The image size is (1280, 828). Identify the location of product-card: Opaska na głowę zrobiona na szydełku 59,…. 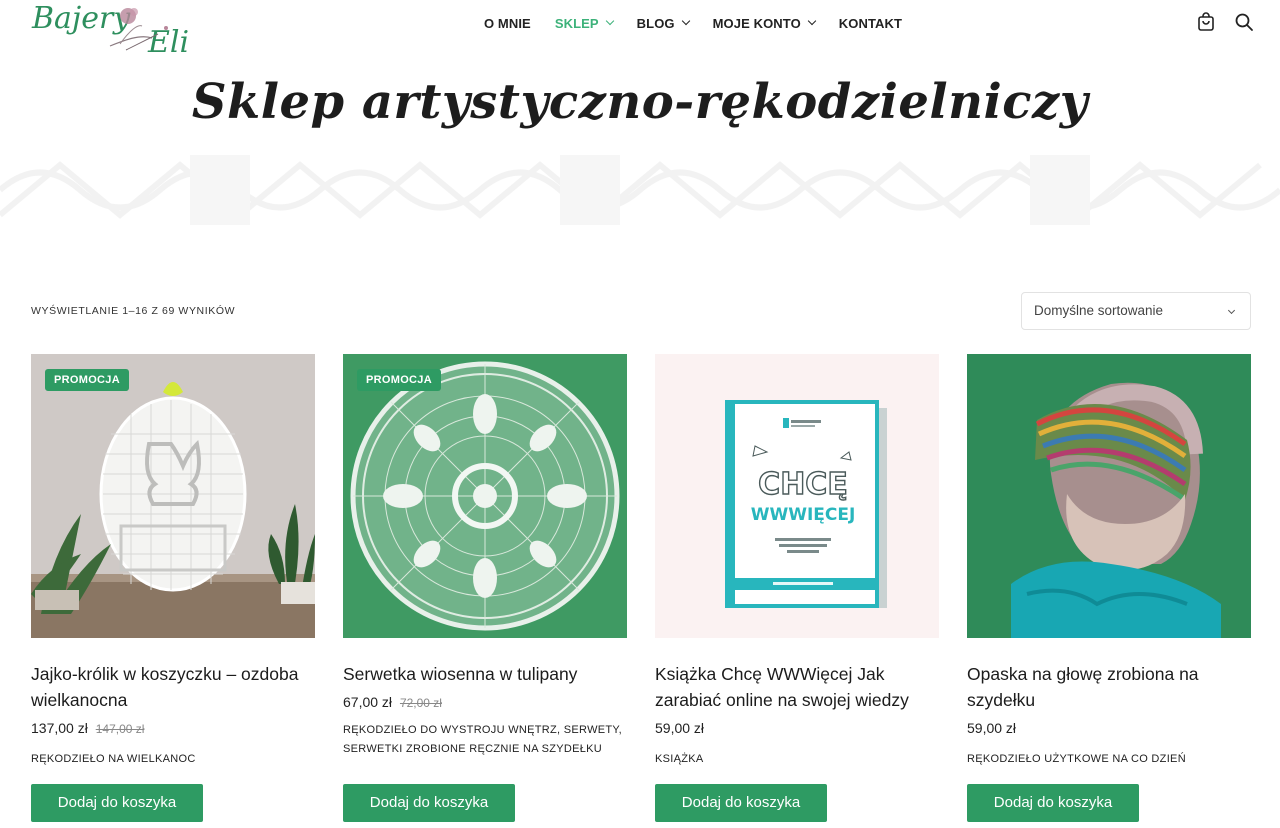
(1109, 591).